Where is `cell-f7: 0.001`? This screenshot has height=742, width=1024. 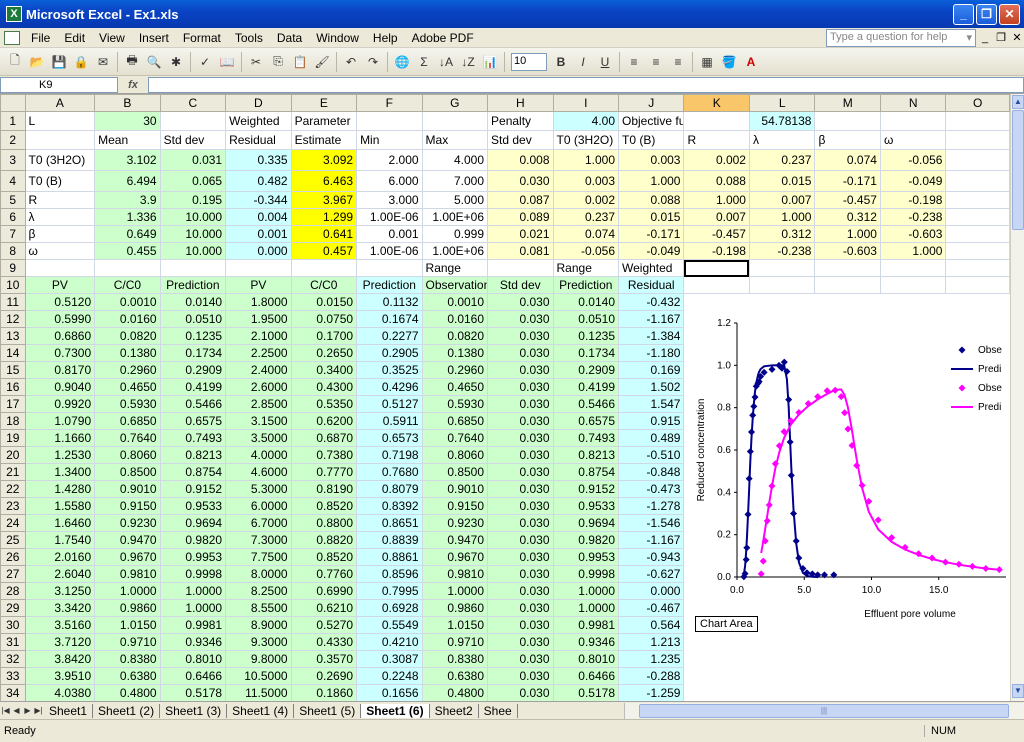 cell-f7: 0.001 is located at coordinates (389, 234).